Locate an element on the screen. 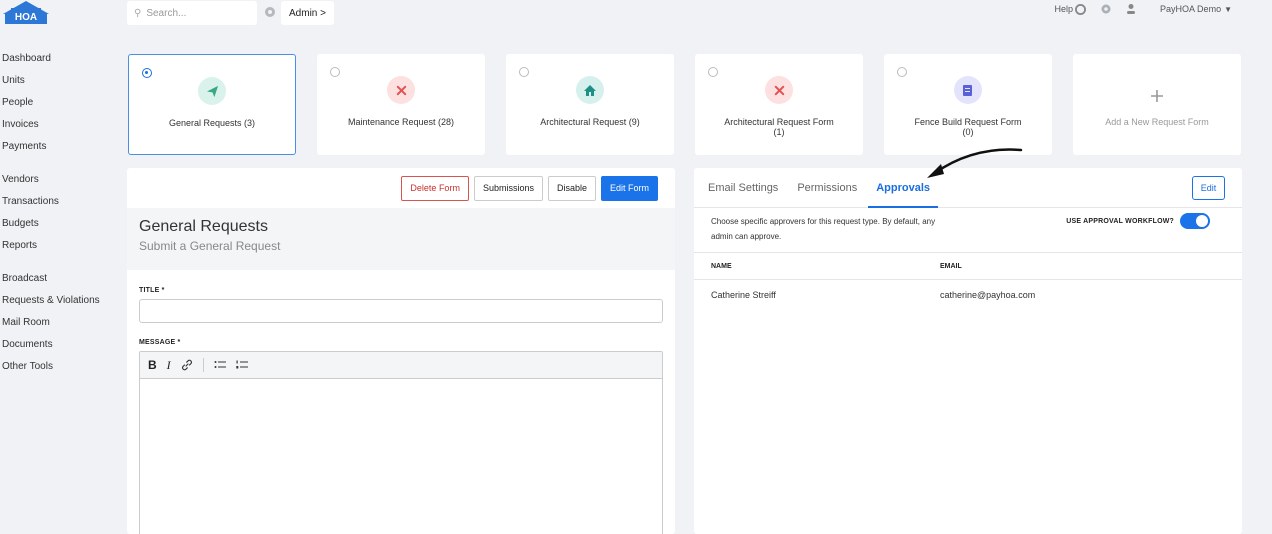 The width and height of the screenshot is (1272, 534). editor-toolbar: B I is located at coordinates (401, 365).